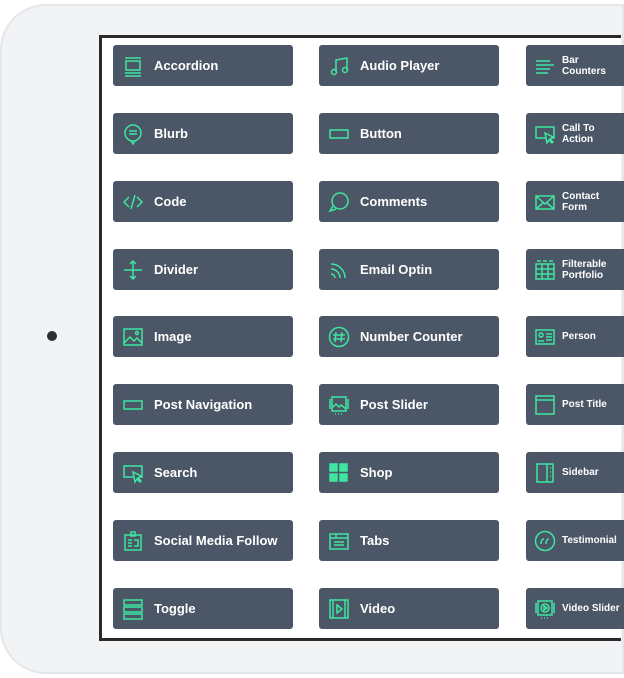  I want to click on module-label: Person, so click(579, 336).